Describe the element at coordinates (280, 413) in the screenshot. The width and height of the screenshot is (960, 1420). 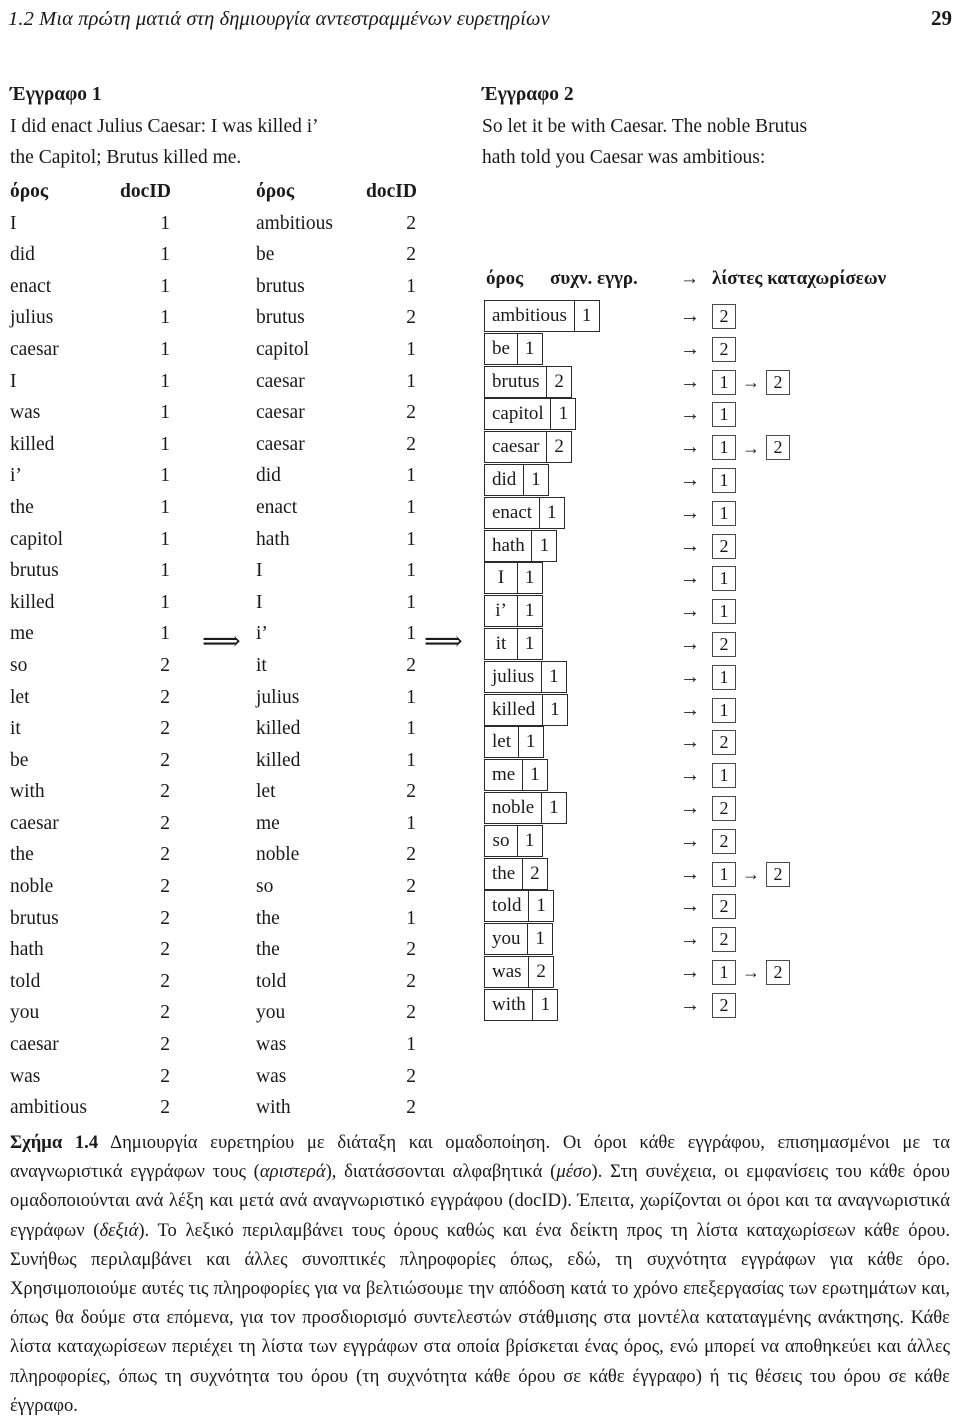
I see `term-cell: caesar` at that location.